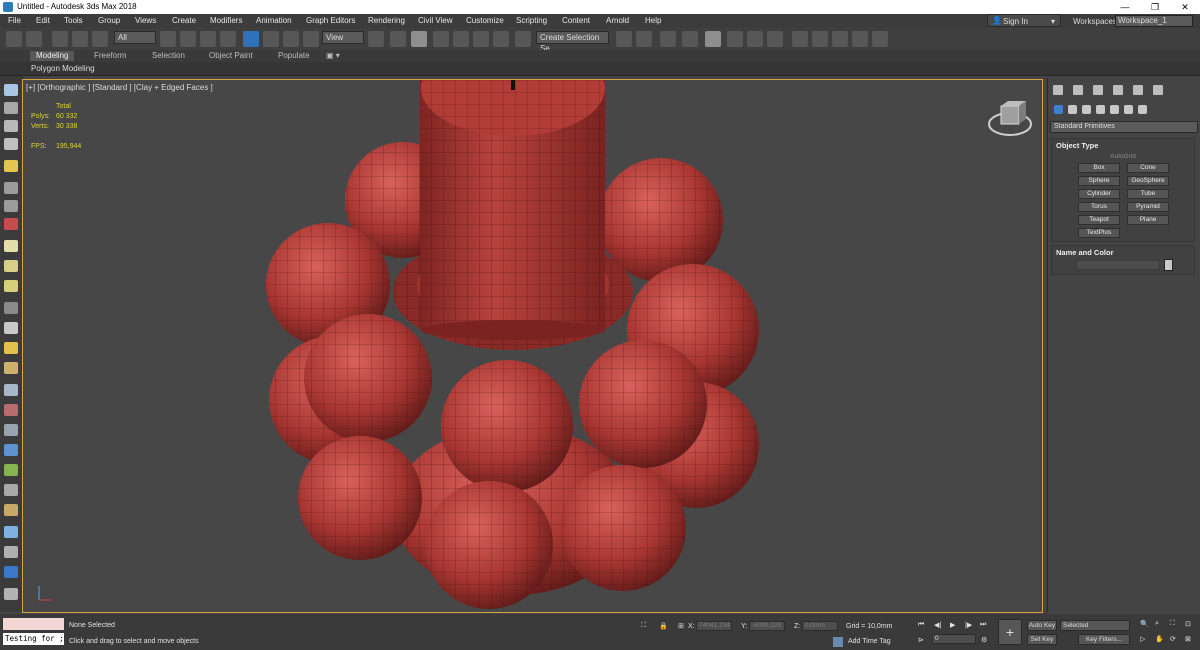 This screenshot has width=1200, height=650. I want to click on current-frame-field: 0, so click(954, 639).